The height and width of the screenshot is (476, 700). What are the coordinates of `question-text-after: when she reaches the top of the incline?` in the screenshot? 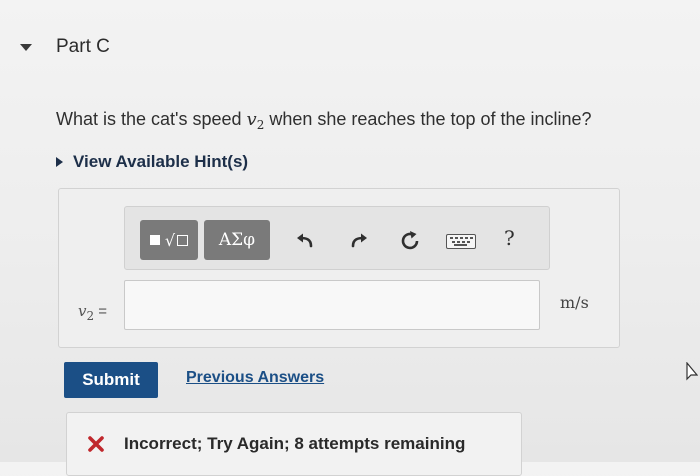 It's located at (428, 119).